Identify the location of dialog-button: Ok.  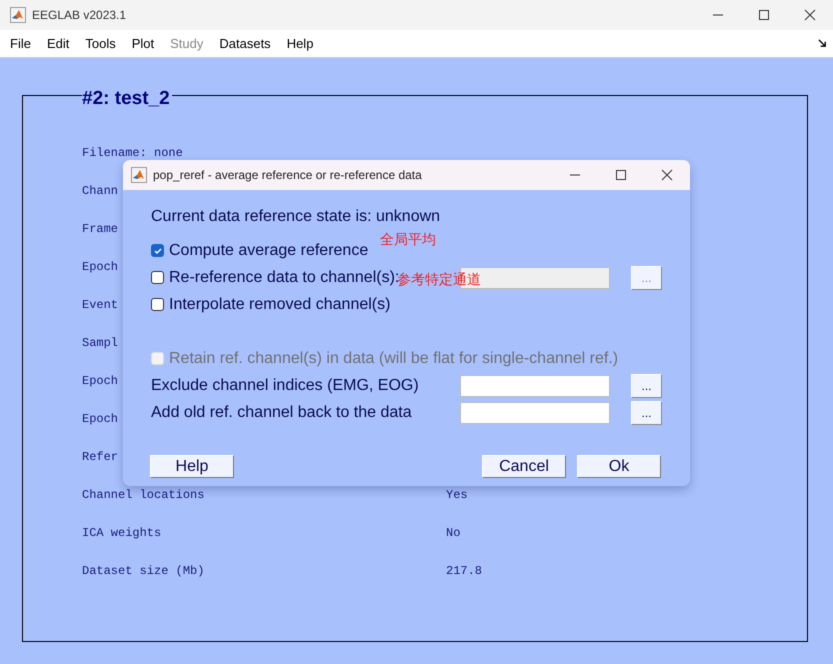
(619, 466).